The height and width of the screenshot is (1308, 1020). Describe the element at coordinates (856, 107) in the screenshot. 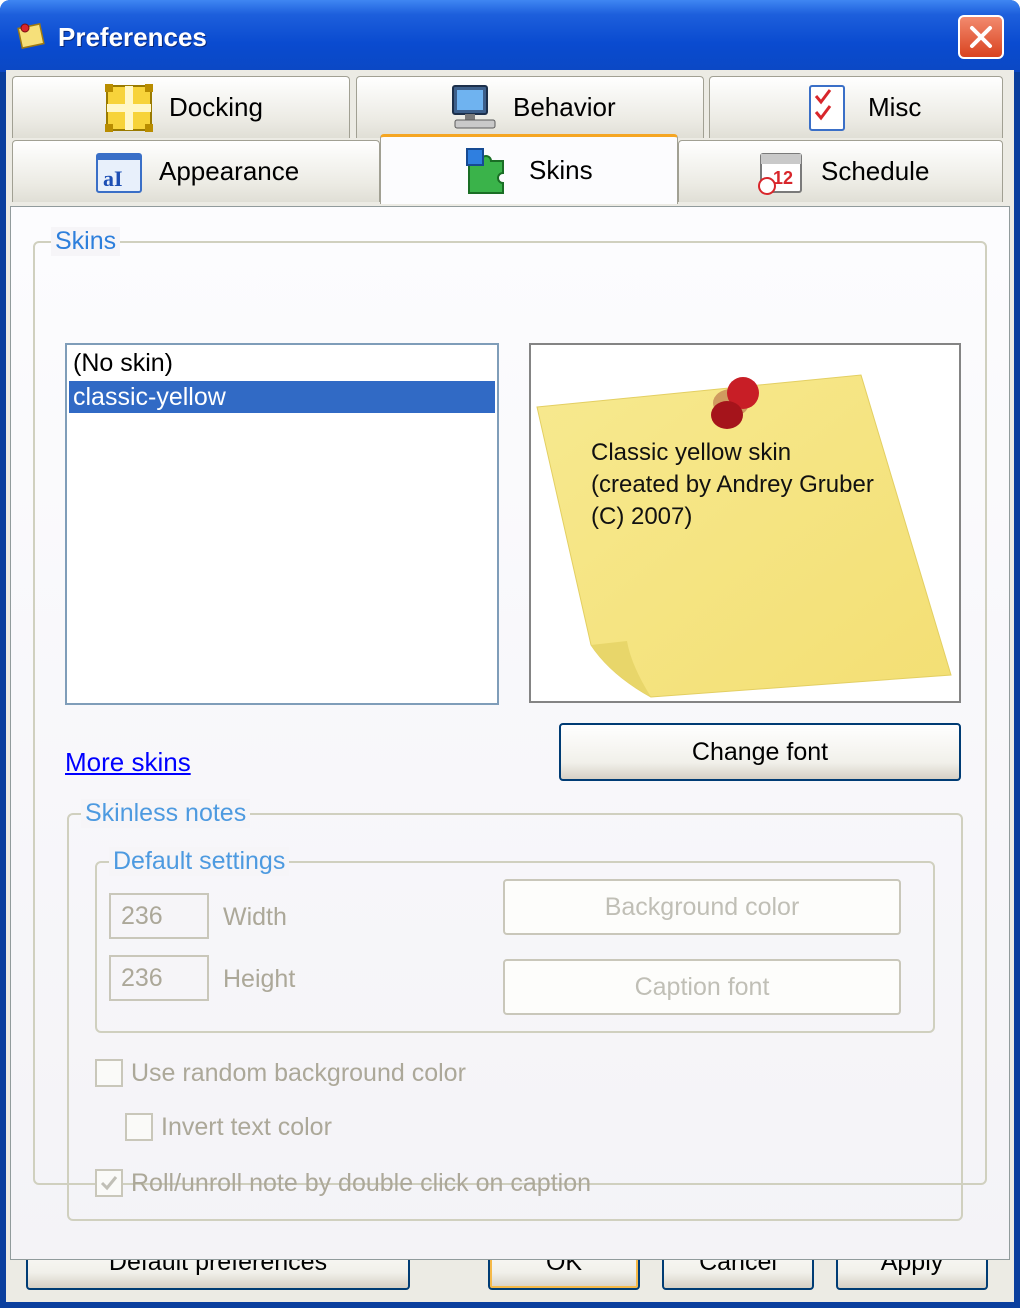

I see `tab-misc: Misc` at that location.